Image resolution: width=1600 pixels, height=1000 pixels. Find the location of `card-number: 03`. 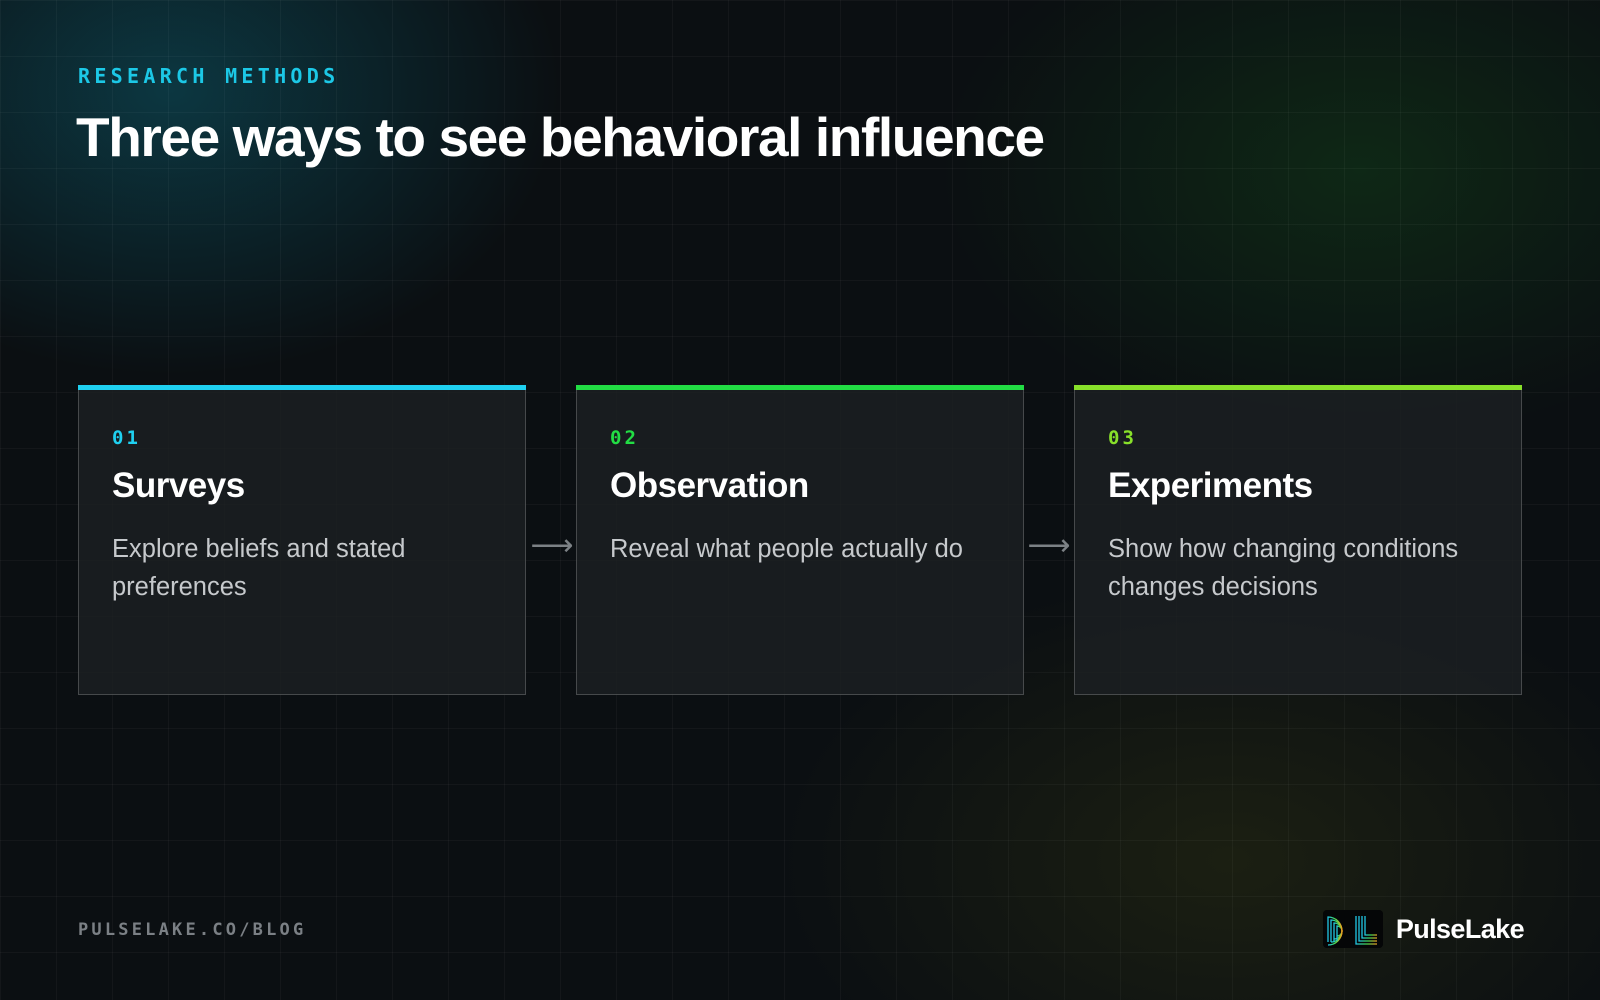

card-number: 03 is located at coordinates (1122, 438).